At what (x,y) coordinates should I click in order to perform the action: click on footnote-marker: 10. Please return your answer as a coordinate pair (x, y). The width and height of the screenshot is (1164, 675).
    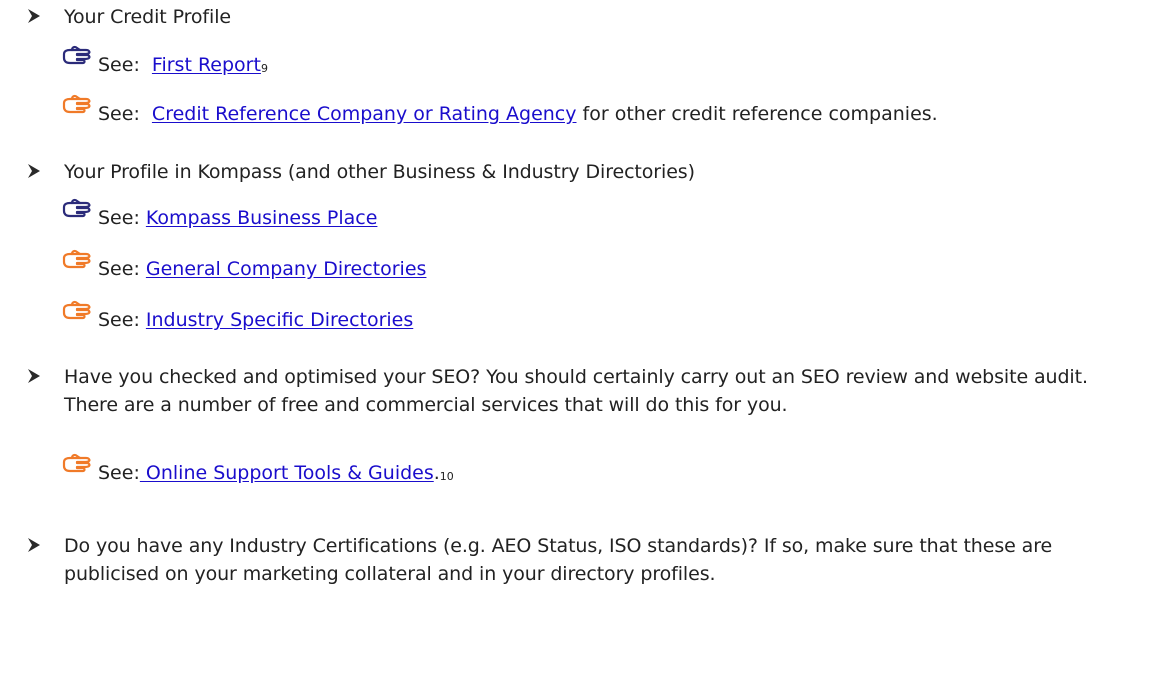
    Looking at the image, I should click on (446, 476).